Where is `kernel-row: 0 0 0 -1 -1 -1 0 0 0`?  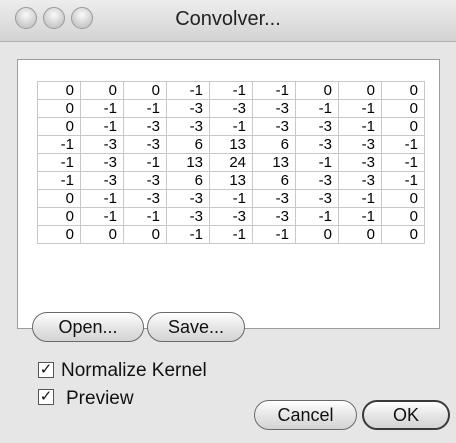
kernel-row: 0 0 0 -1 -1 -1 0 0 0 is located at coordinates (231, 90).